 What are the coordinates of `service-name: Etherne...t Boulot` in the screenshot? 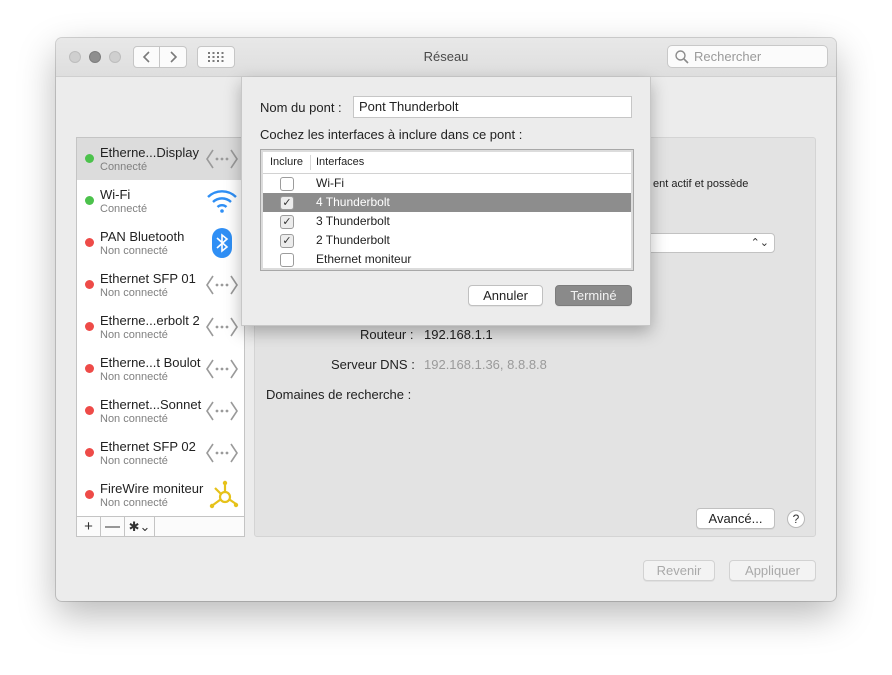 It's located at (150, 362).